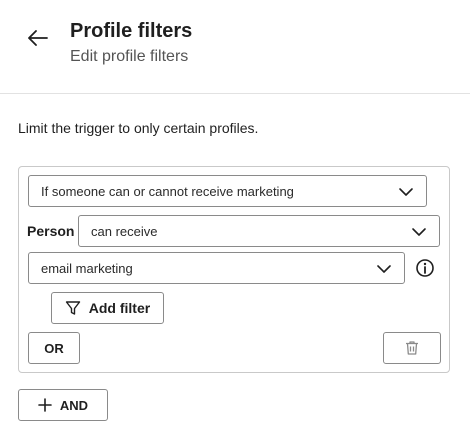  What do you see at coordinates (51, 231) in the screenshot?
I see `person-label: Person` at bounding box center [51, 231].